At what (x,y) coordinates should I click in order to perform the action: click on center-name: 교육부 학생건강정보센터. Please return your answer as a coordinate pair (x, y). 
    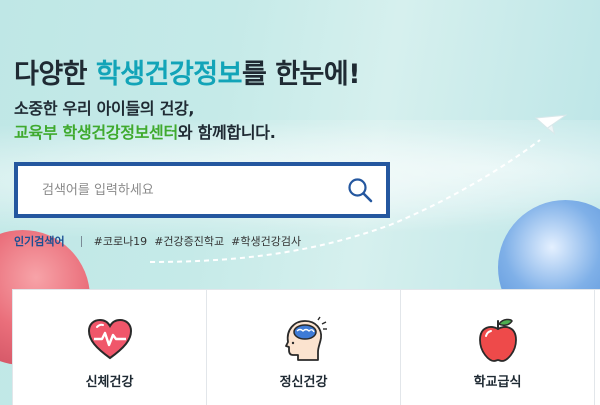
    Looking at the image, I should click on (96, 132).